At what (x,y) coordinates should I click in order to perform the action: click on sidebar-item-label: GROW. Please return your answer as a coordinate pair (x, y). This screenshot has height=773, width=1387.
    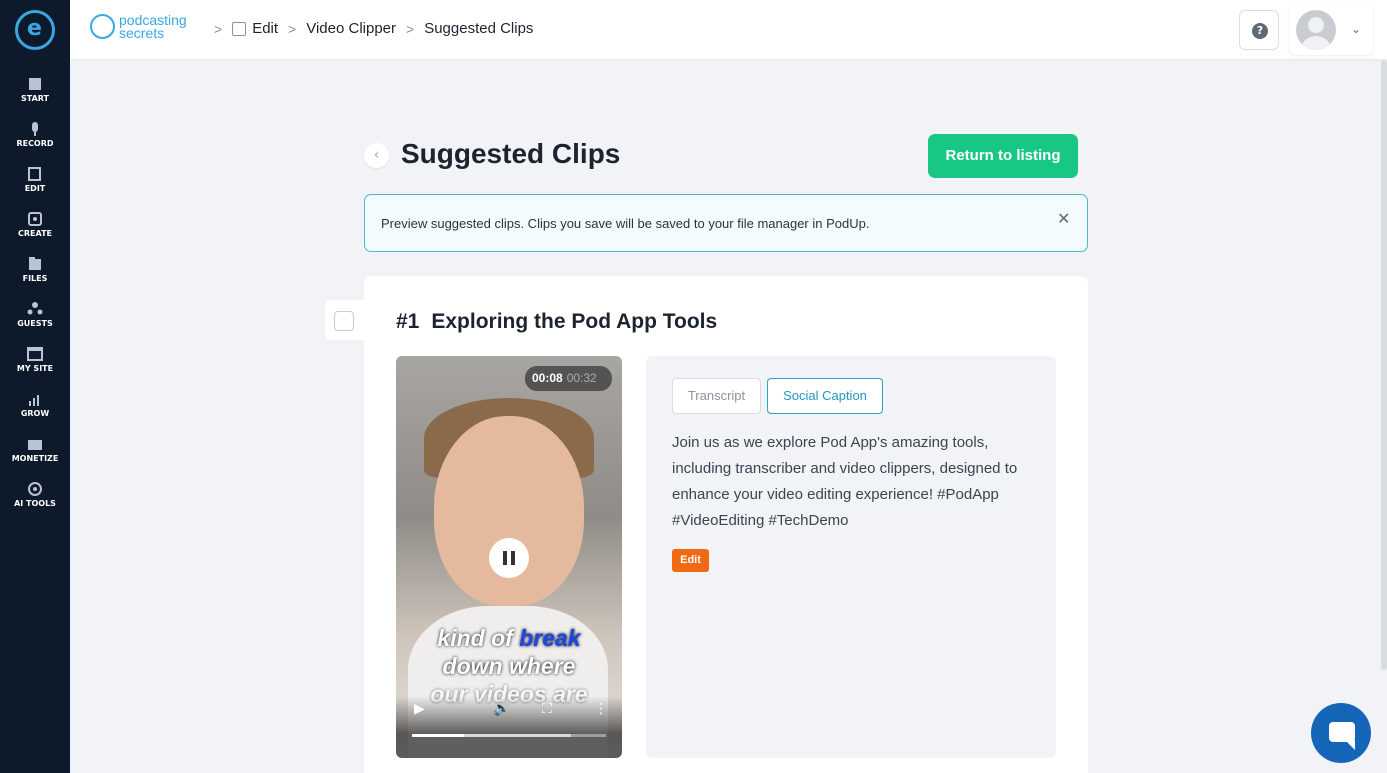
    Looking at the image, I should click on (35, 413).